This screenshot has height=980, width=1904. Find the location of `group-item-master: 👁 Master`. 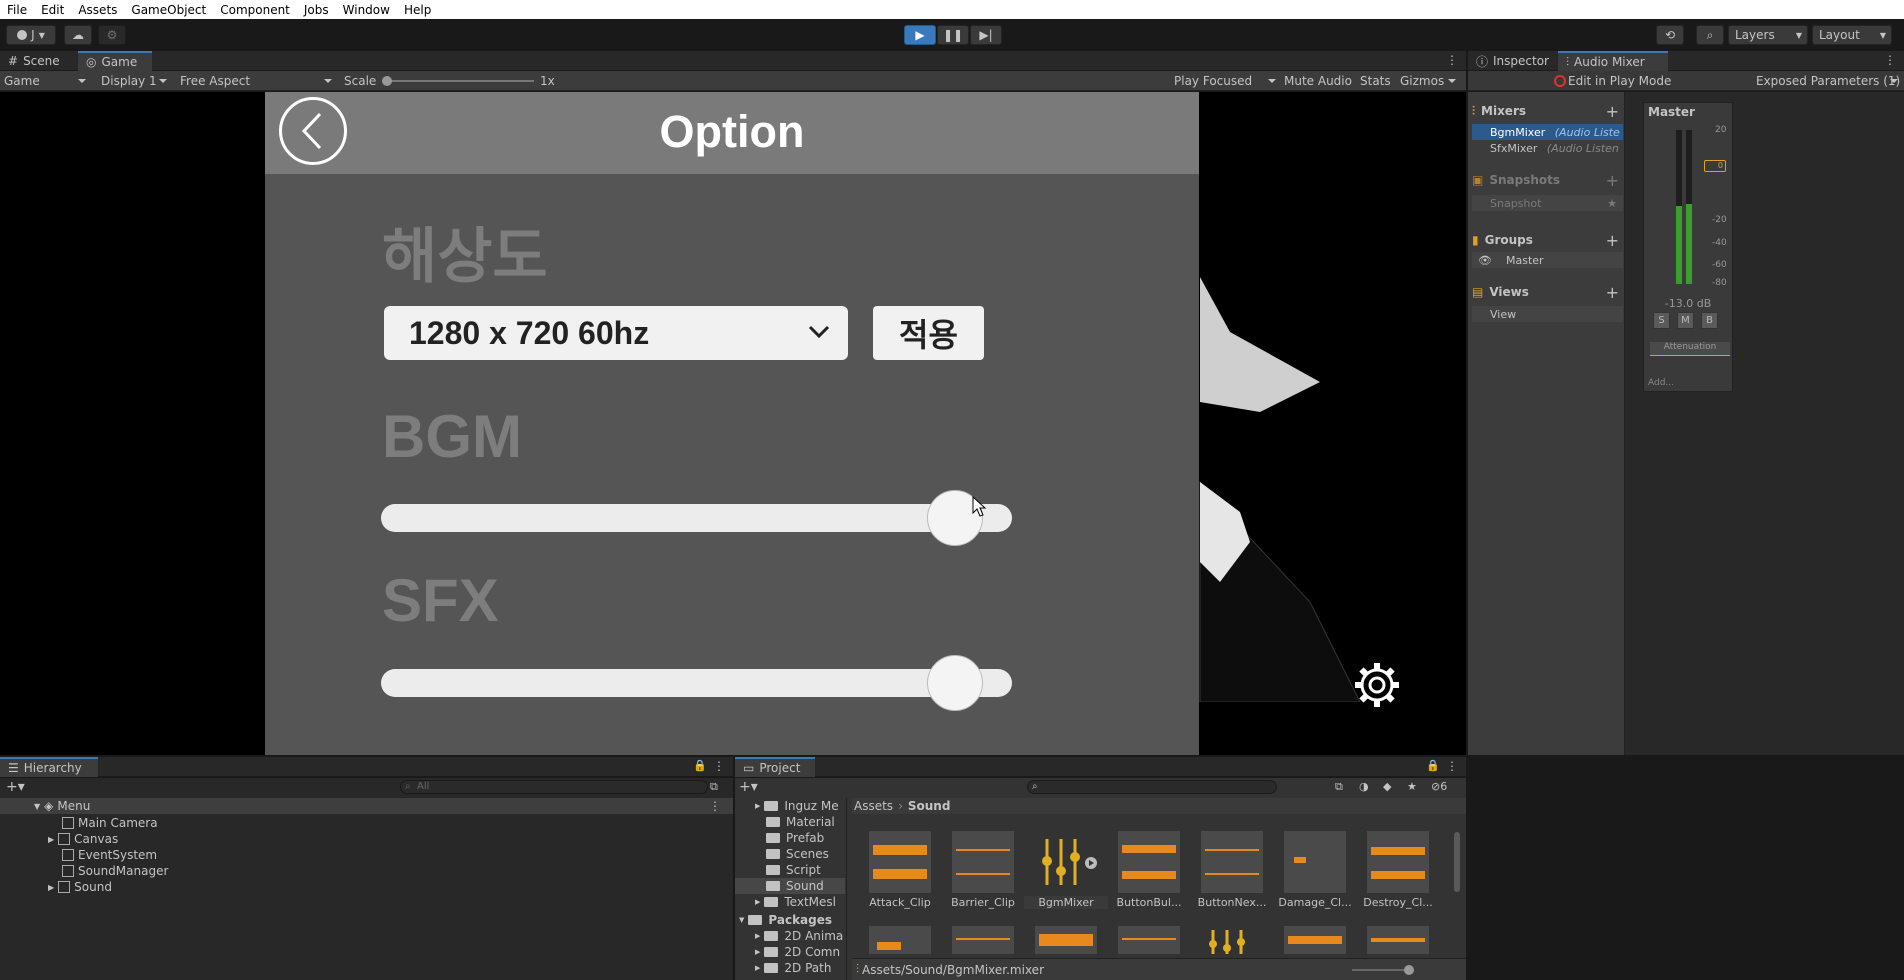

group-item-master: 👁 Master is located at coordinates (1547, 260).